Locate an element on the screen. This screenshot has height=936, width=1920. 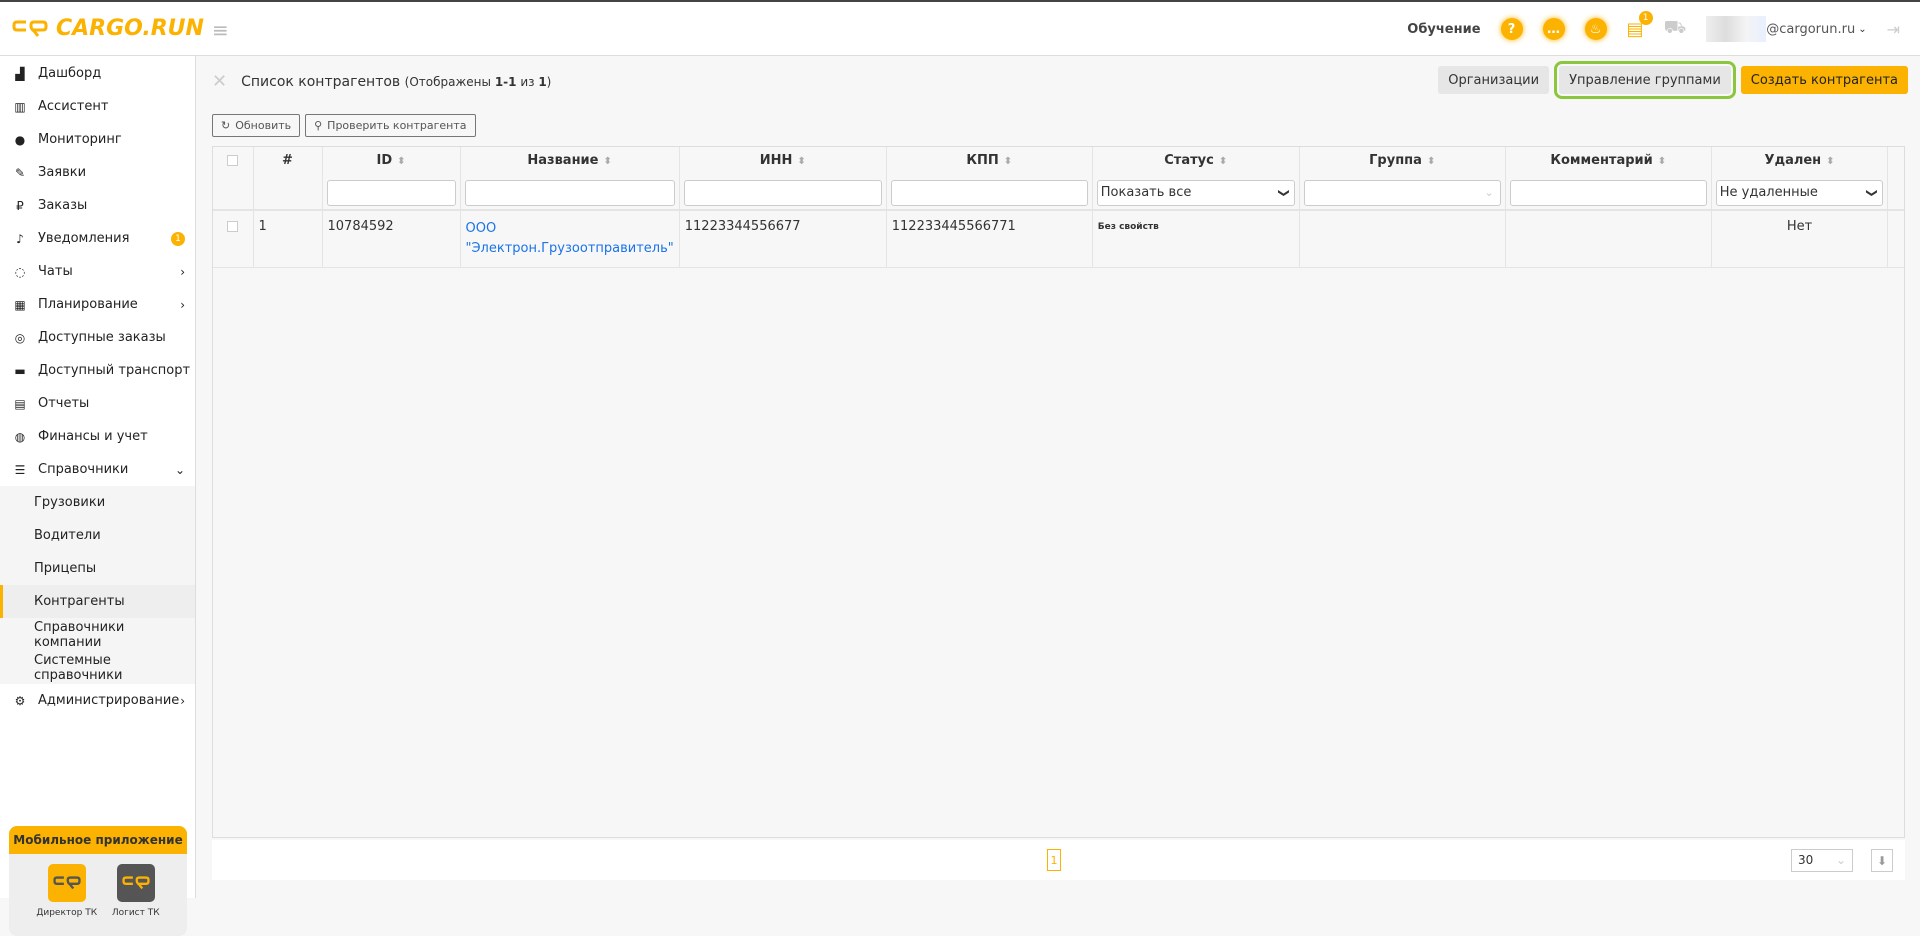
column-label: Удален is located at coordinates (1793, 160).